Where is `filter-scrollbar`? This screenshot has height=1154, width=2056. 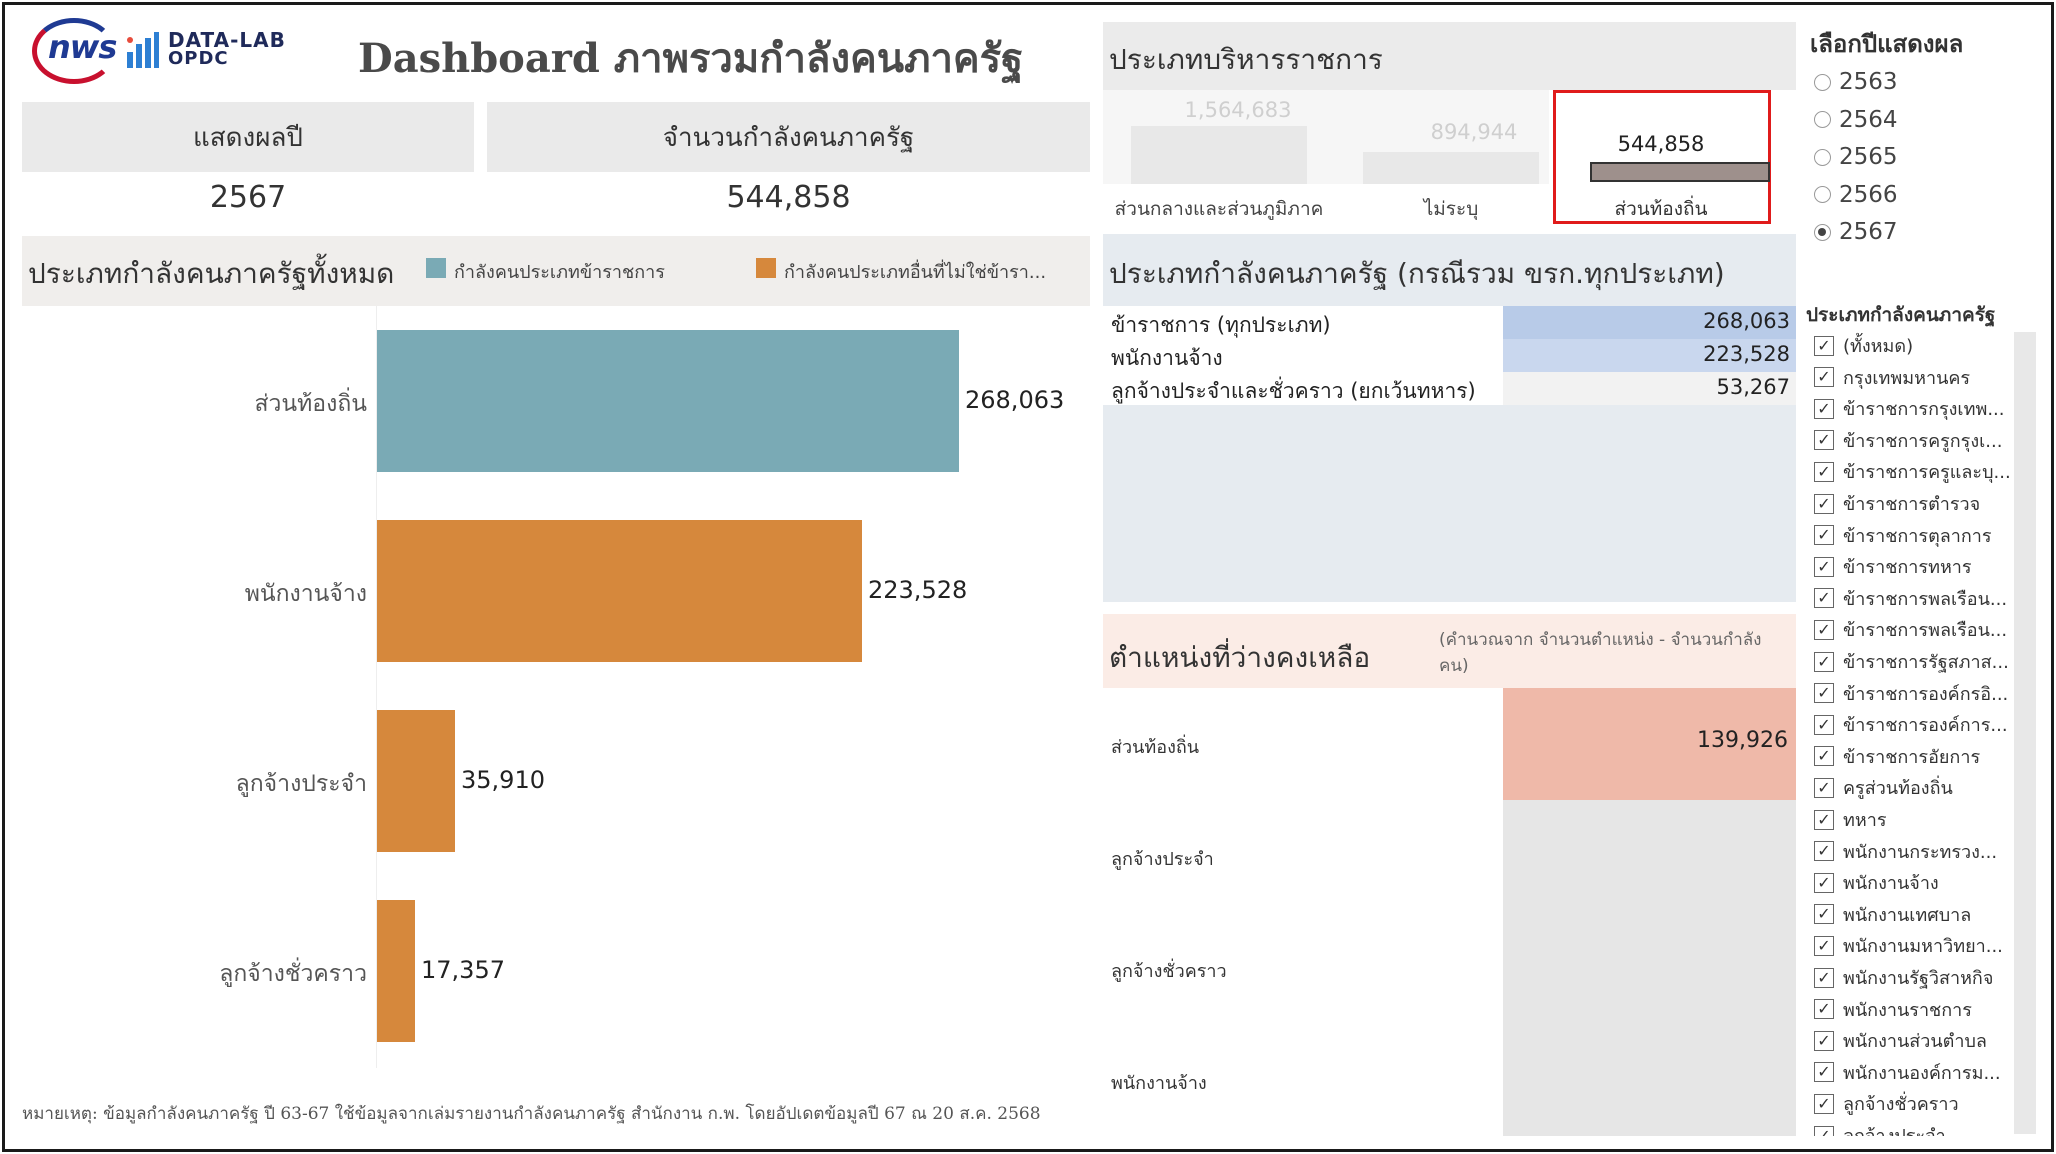 filter-scrollbar is located at coordinates (2025, 733).